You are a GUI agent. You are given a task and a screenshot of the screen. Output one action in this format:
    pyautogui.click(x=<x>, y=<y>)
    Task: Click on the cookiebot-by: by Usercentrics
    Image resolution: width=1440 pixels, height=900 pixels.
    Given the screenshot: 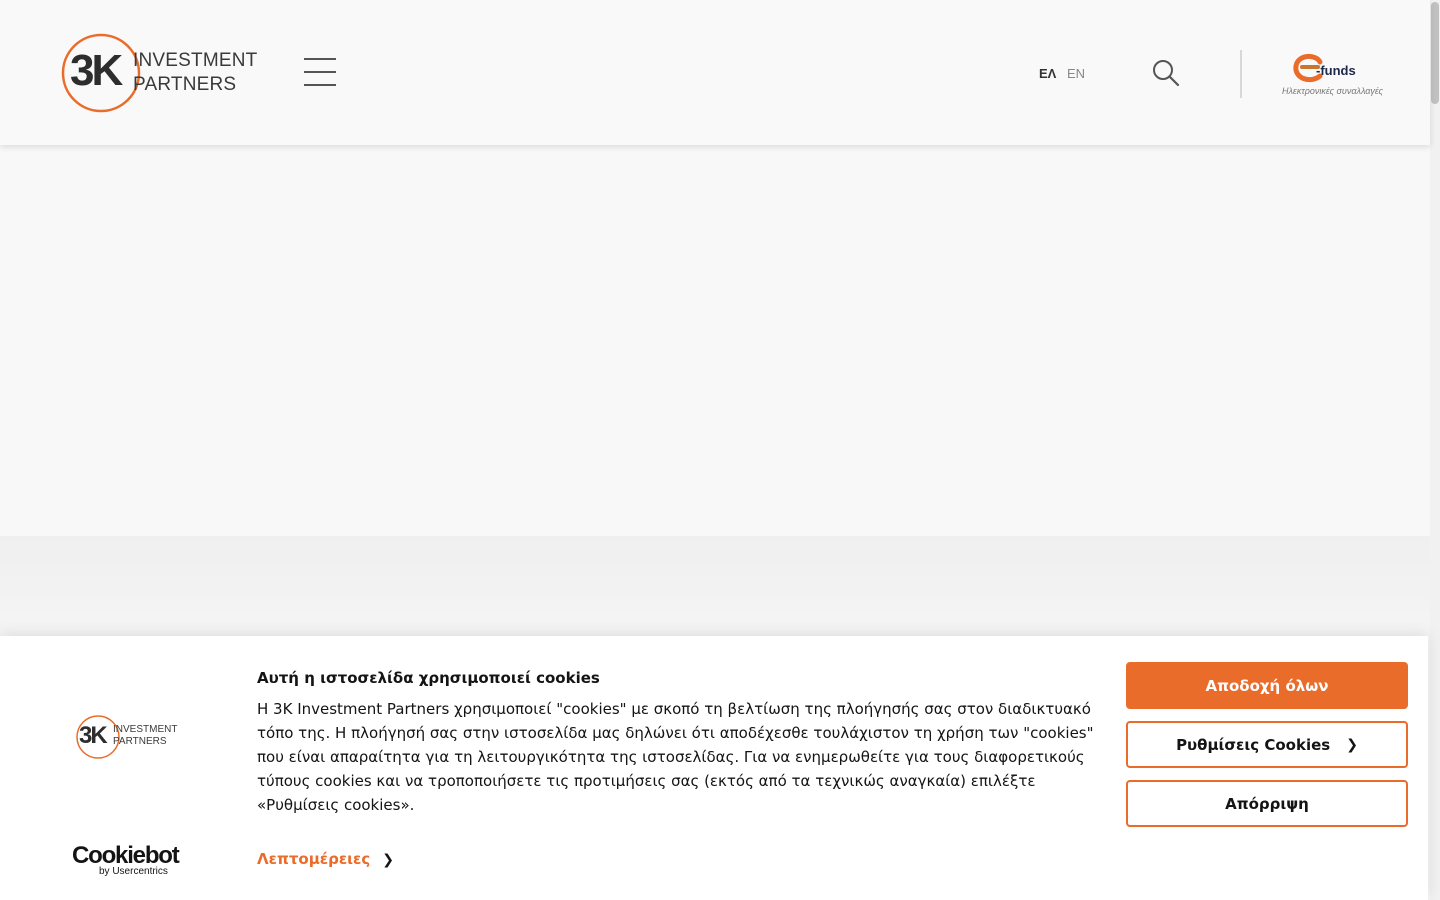 What is the action you would take?
    pyautogui.click(x=133, y=871)
    